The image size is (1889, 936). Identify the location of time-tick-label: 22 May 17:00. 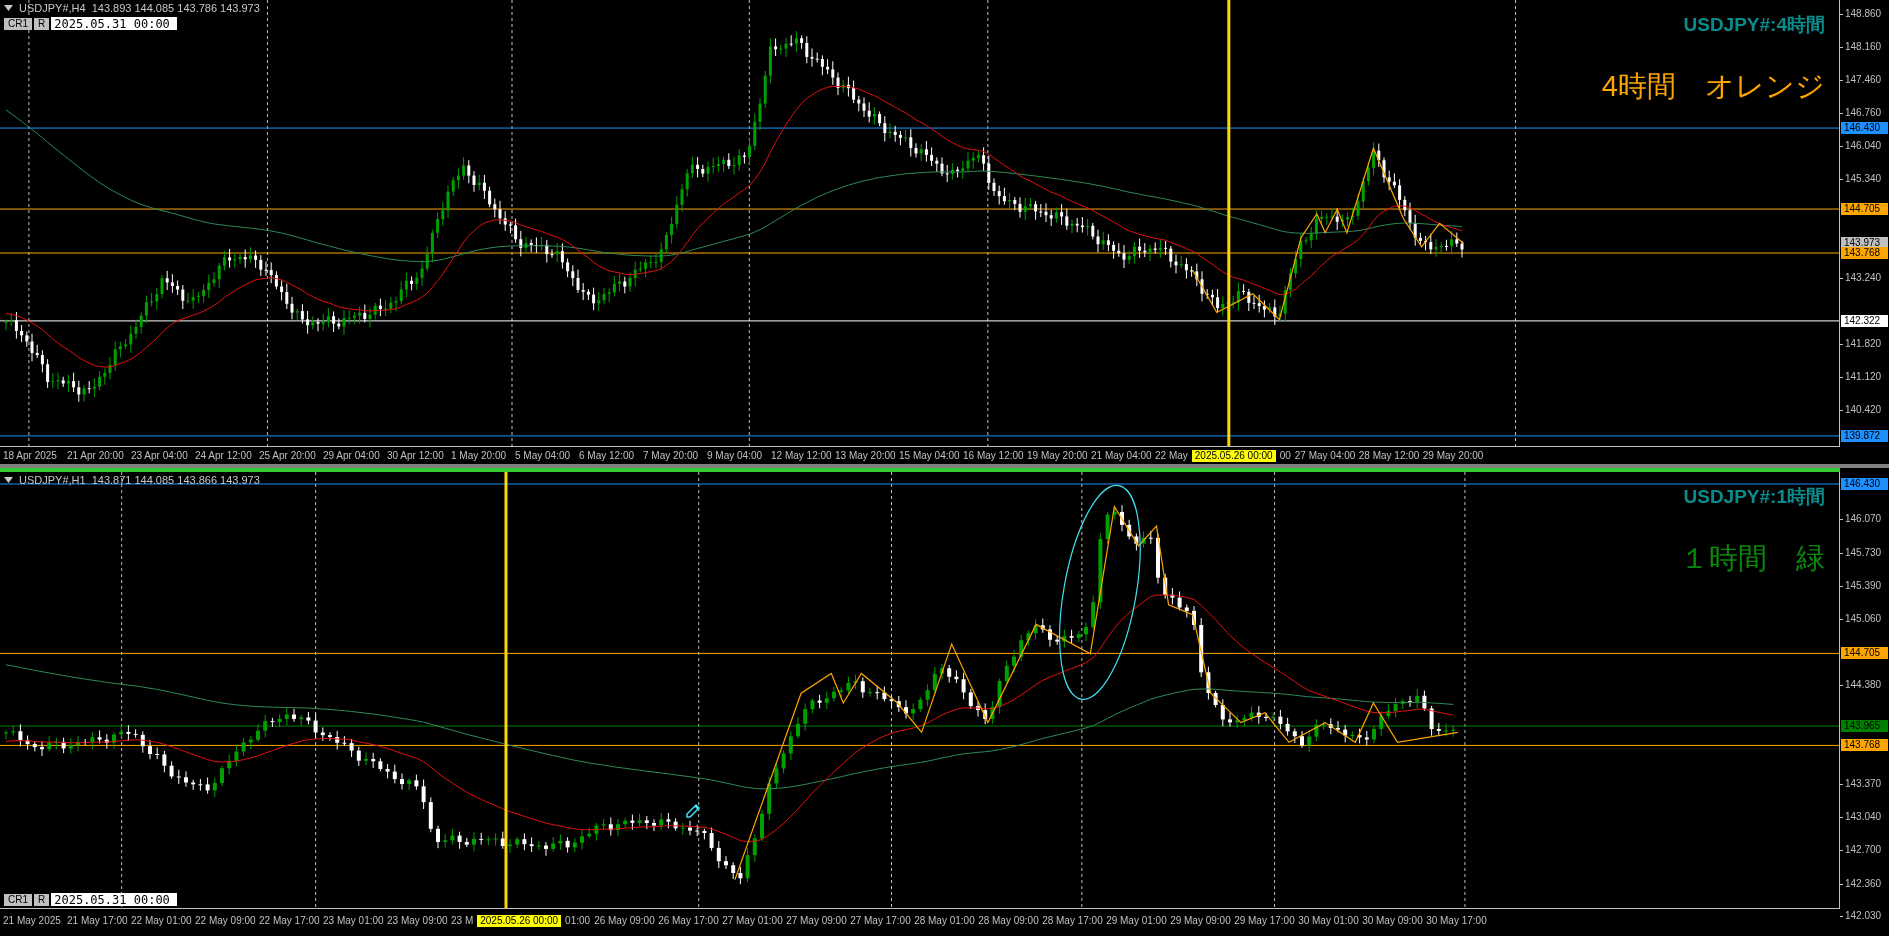
(290, 920).